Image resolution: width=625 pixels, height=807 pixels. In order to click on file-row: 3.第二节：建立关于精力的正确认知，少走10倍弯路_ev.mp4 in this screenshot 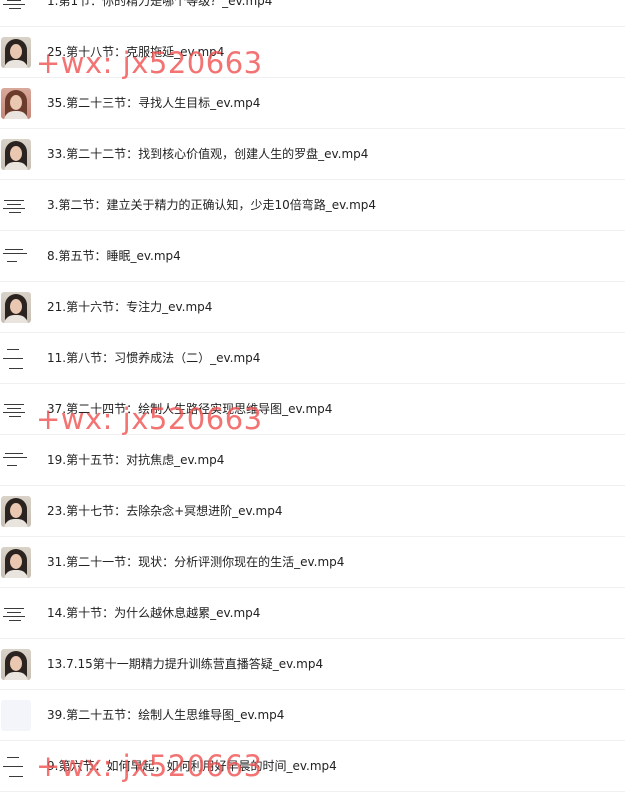, I will do `click(312, 205)`.